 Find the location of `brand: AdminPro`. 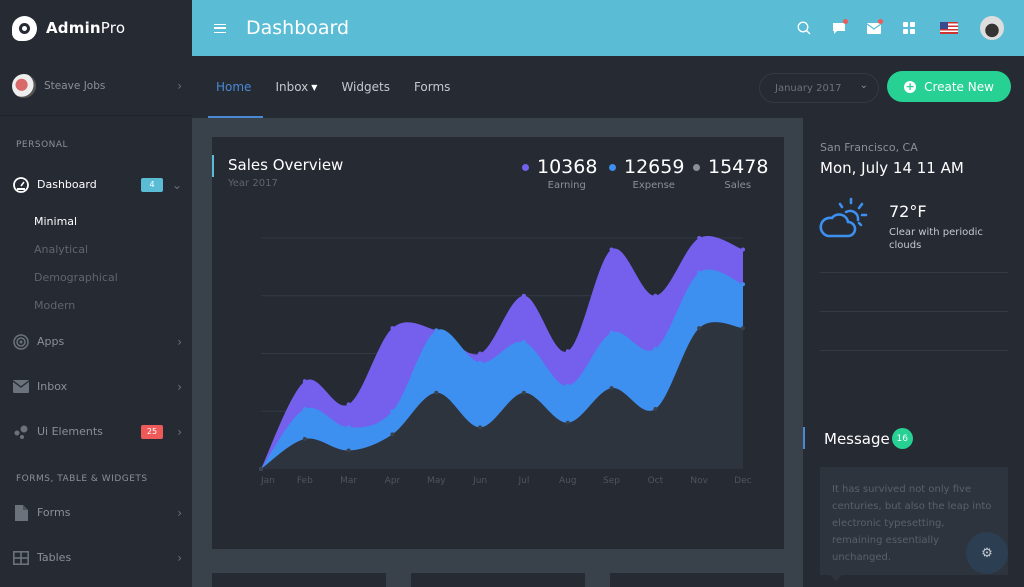

brand: AdminPro is located at coordinates (96, 28).